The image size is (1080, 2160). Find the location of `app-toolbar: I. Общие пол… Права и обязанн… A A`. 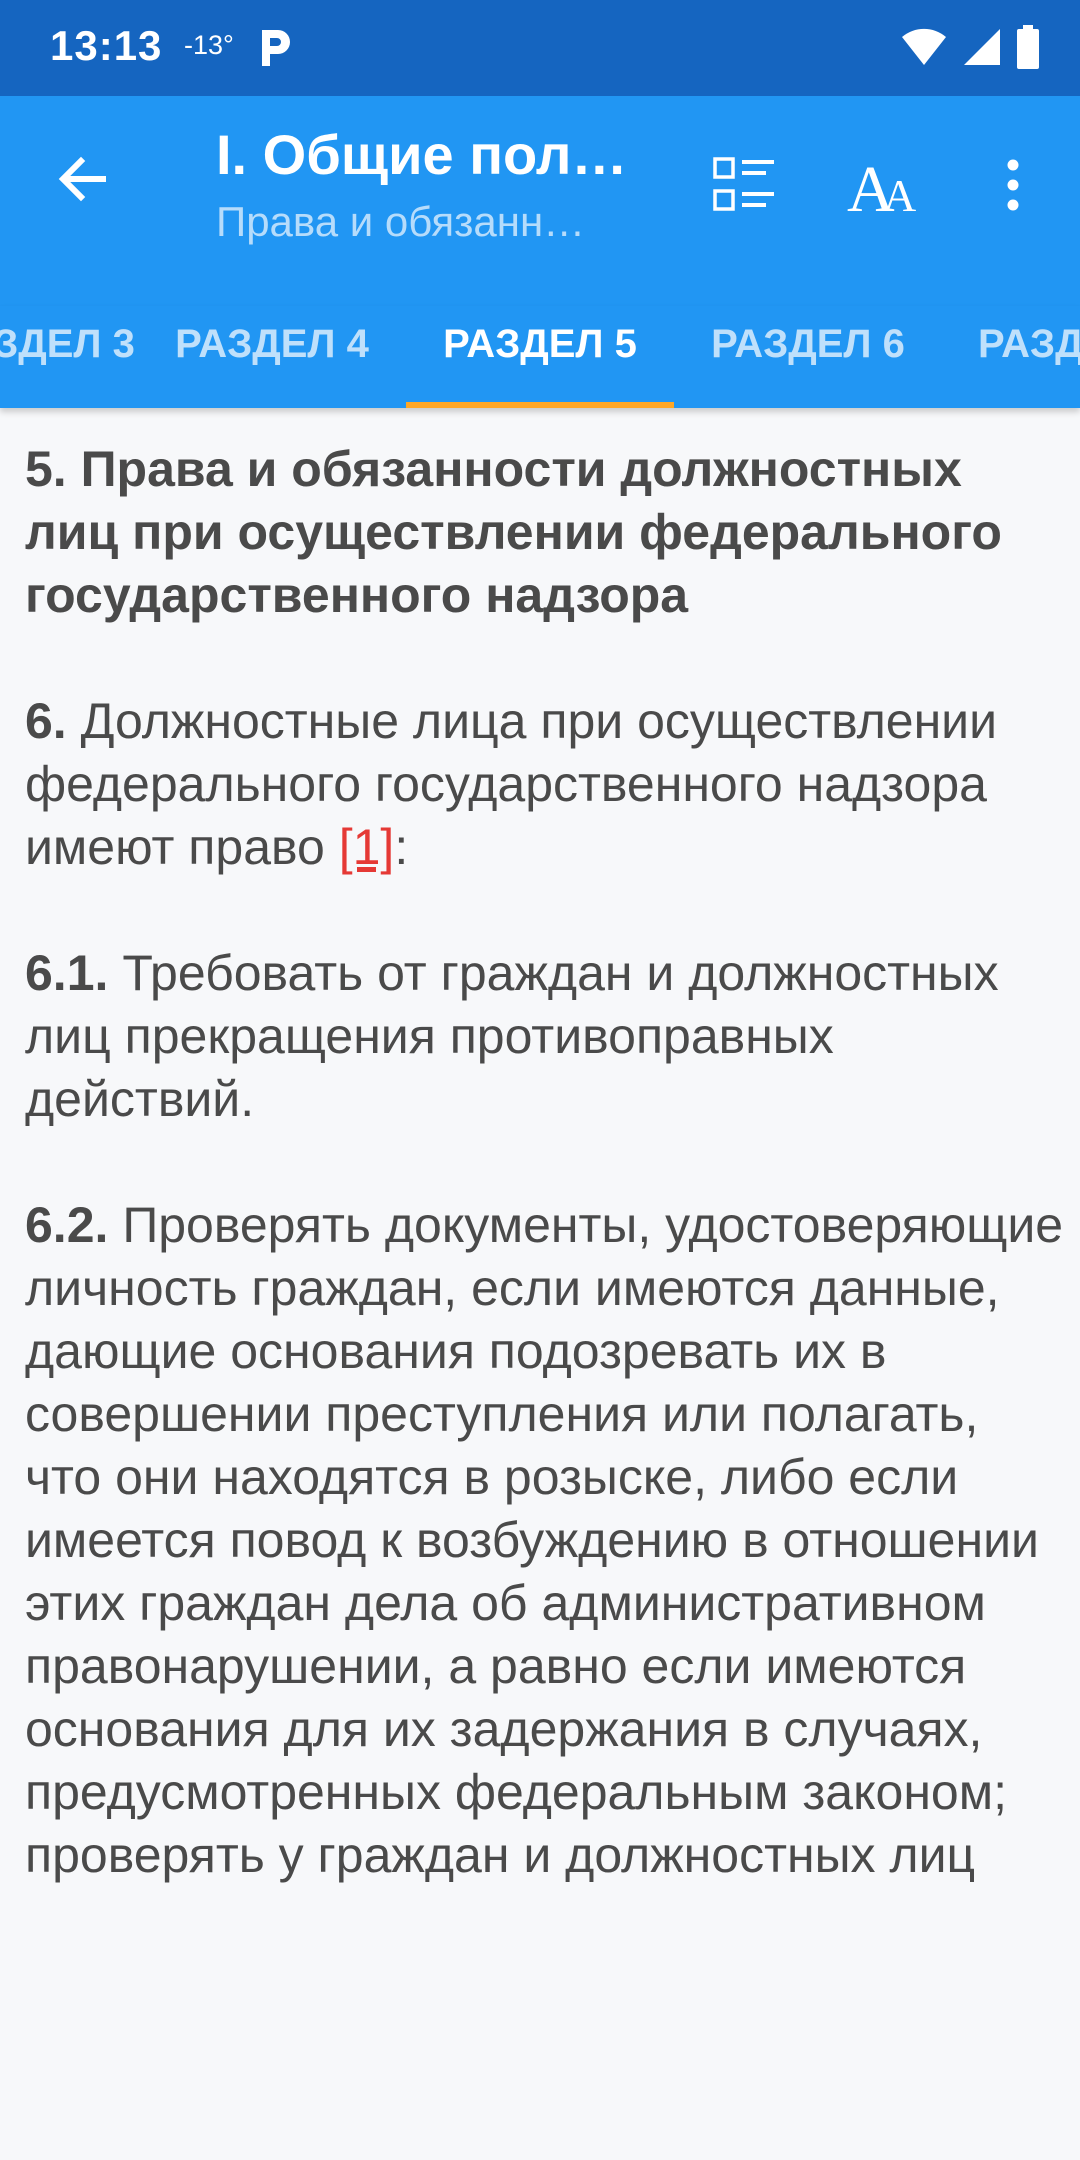

app-toolbar: I. Общие пол… Права и обязанн… A A is located at coordinates (540, 201).